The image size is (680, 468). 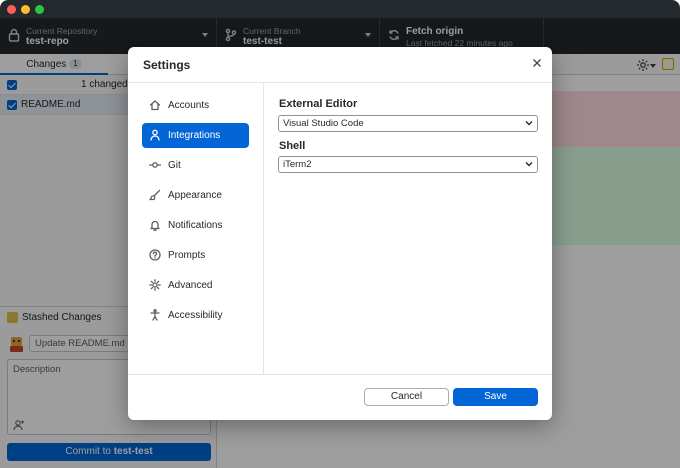 I want to click on settings-nav-accounts: Accounts, so click(x=195, y=105).